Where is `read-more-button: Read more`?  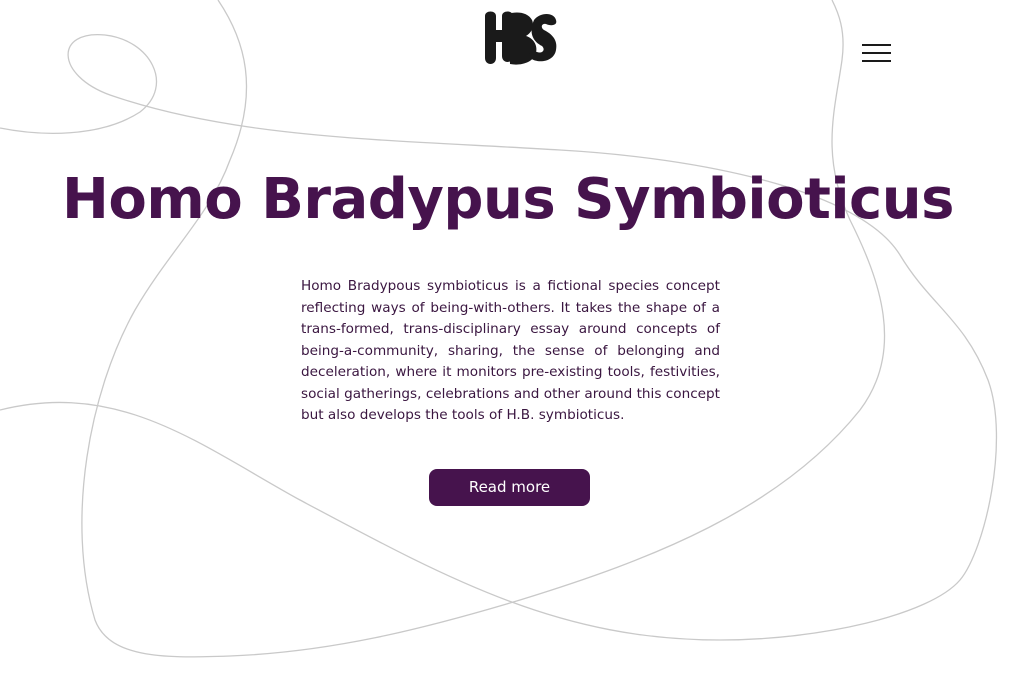
read-more-button: Read more is located at coordinates (509, 487).